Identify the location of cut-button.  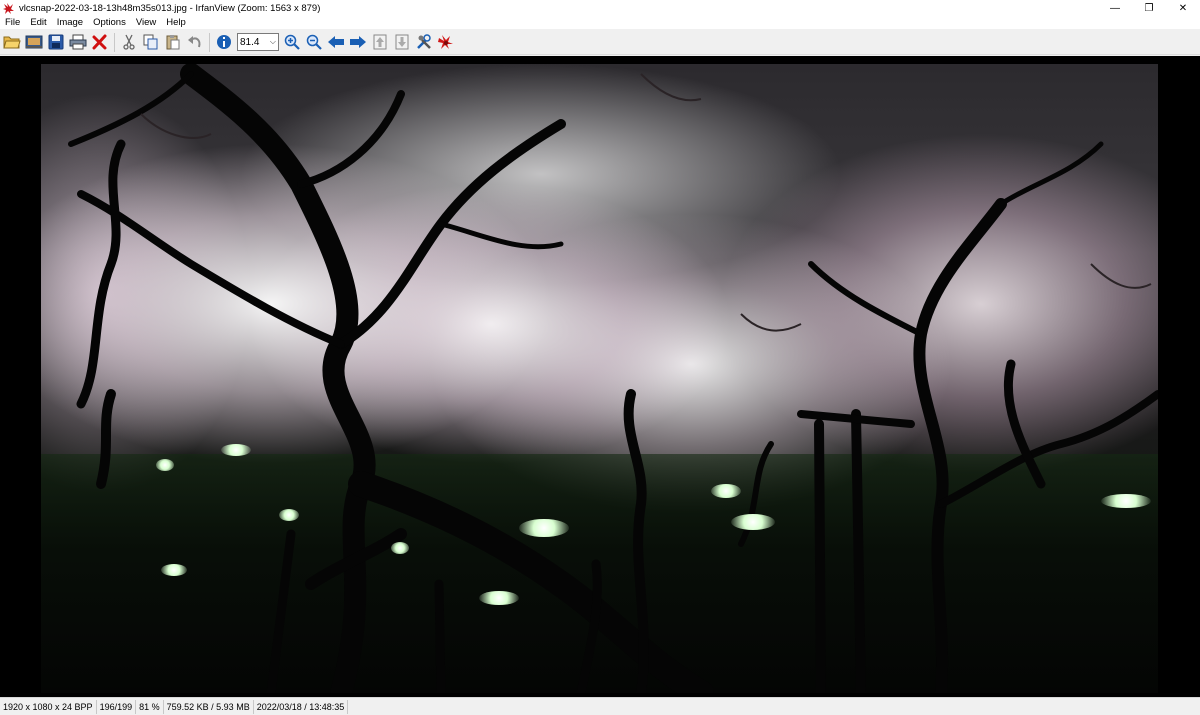
(128, 42).